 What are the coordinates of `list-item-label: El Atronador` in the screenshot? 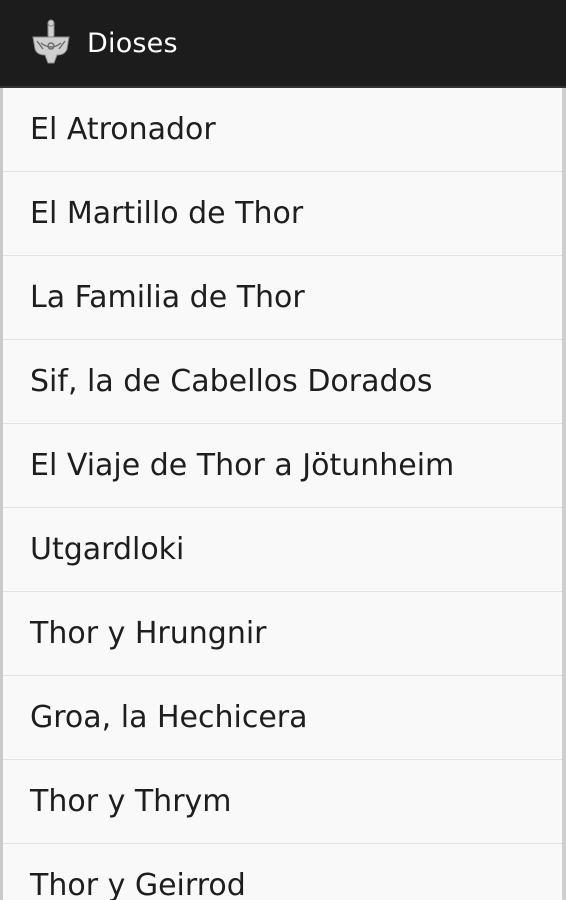 It's located at (123, 129).